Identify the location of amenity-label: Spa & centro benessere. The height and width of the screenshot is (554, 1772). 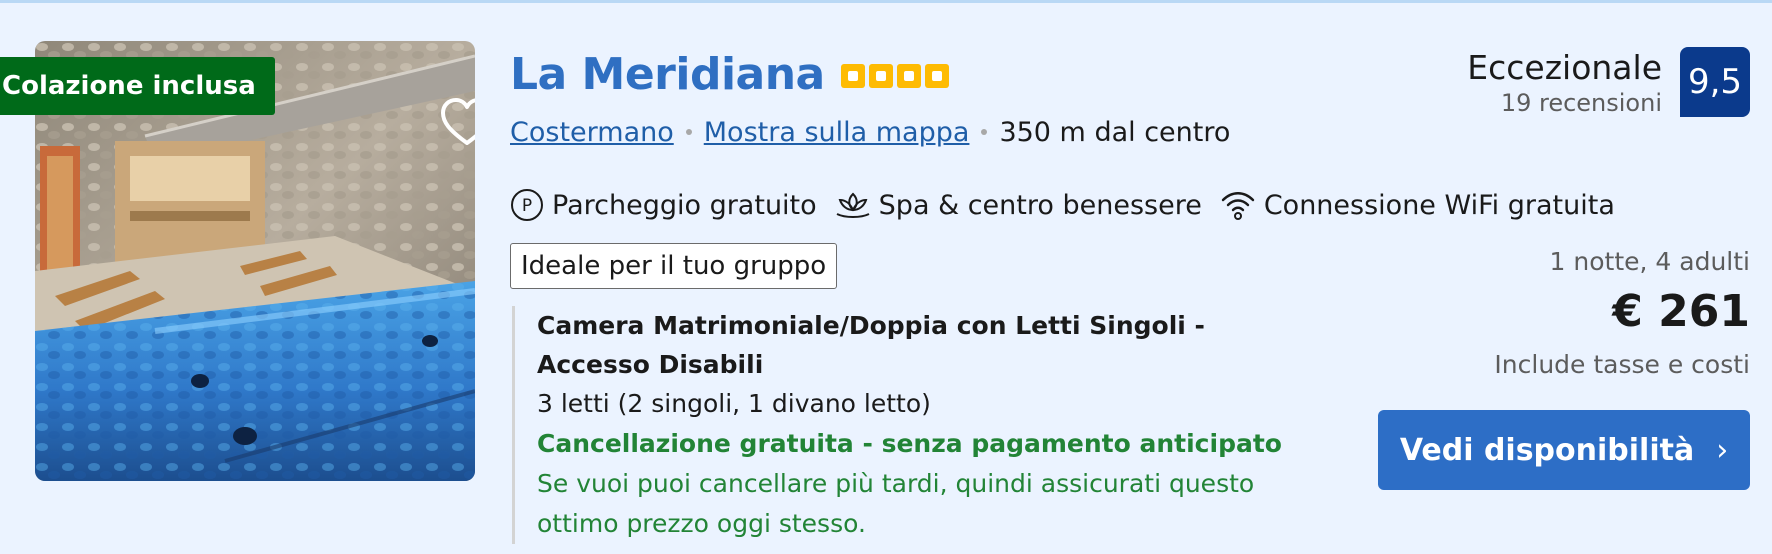
(1040, 205).